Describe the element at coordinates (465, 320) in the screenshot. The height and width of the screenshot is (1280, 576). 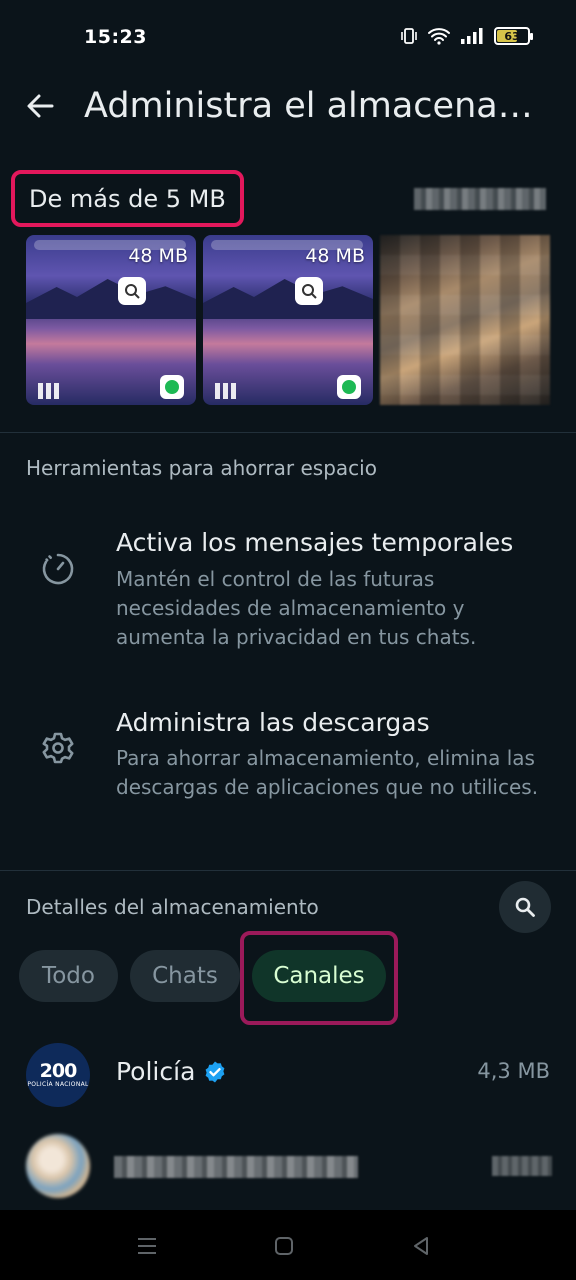
I see `large-file-thumbnail-pixelated` at that location.